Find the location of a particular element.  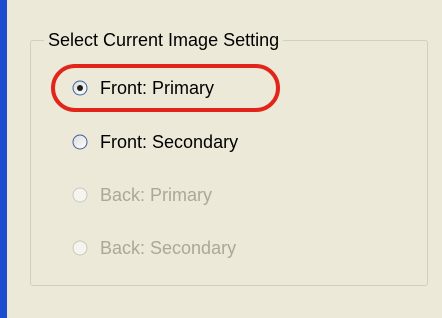

radio-option-back-secondary: Back: Secondary is located at coordinates (154, 248).